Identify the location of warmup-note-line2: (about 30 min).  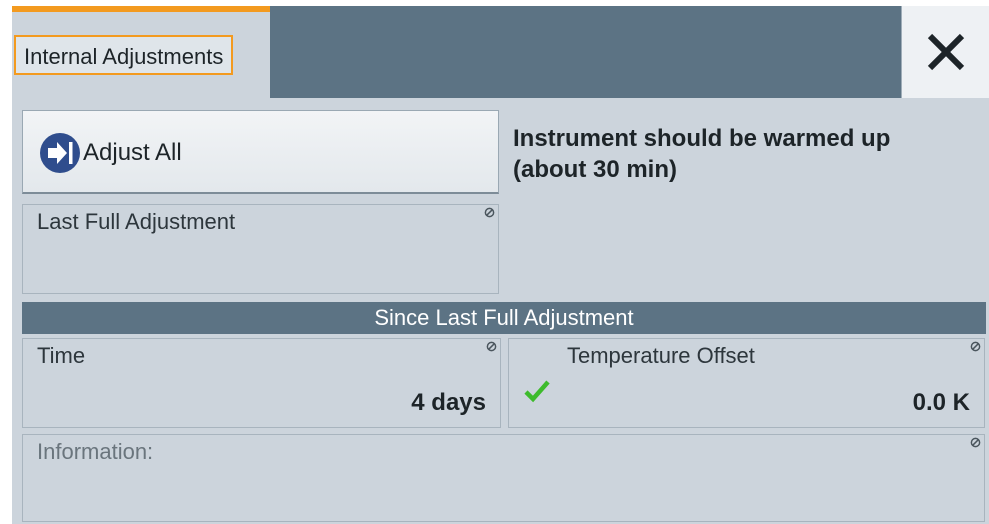
(595, 169).